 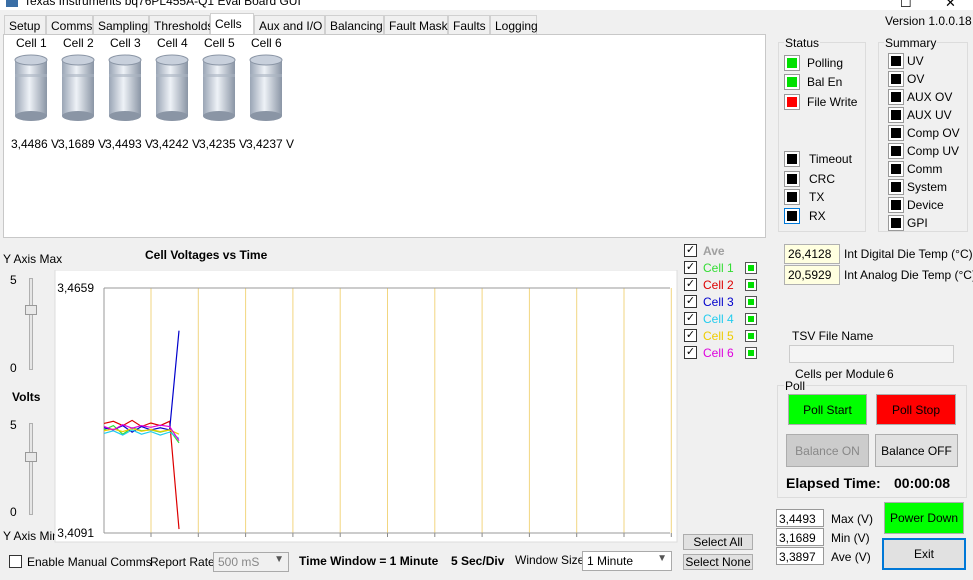 What do you see at coordinates (15, 561) in the screenshot?
I see `manual-comms-checkbox` at bounding box center [15, 561].